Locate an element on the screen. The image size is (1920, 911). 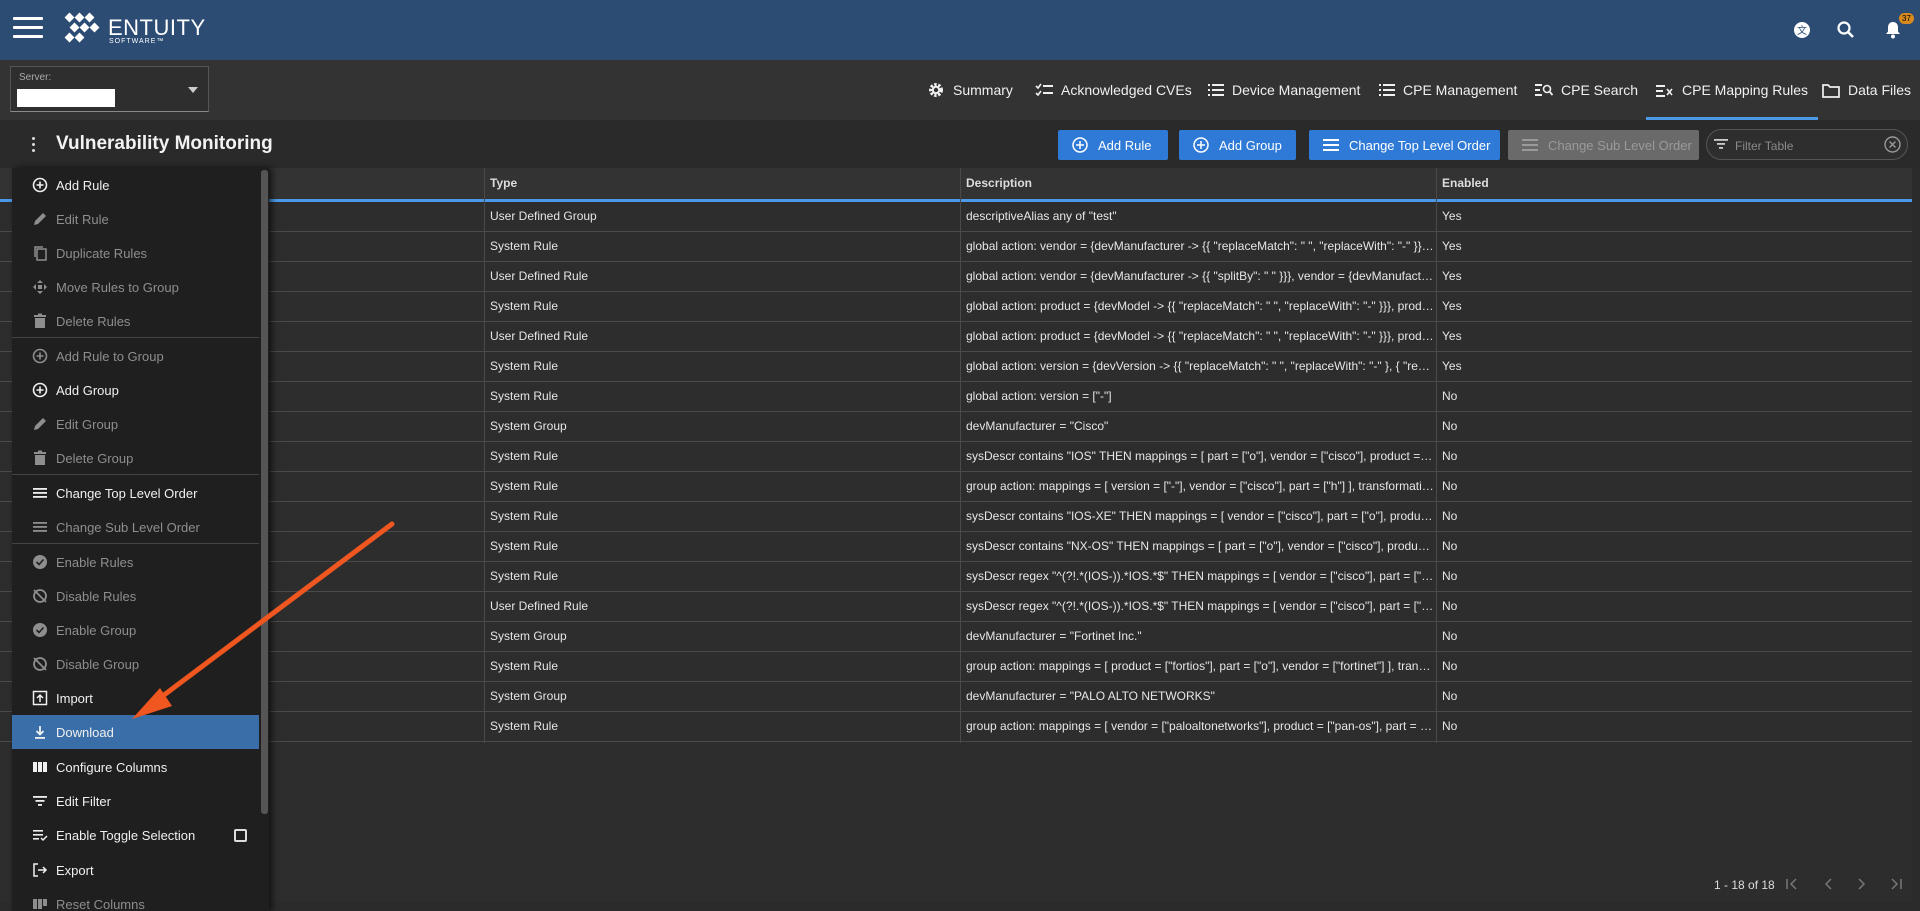
menu-item-delete-group: Delete Group is located at coordinates (135, 458).